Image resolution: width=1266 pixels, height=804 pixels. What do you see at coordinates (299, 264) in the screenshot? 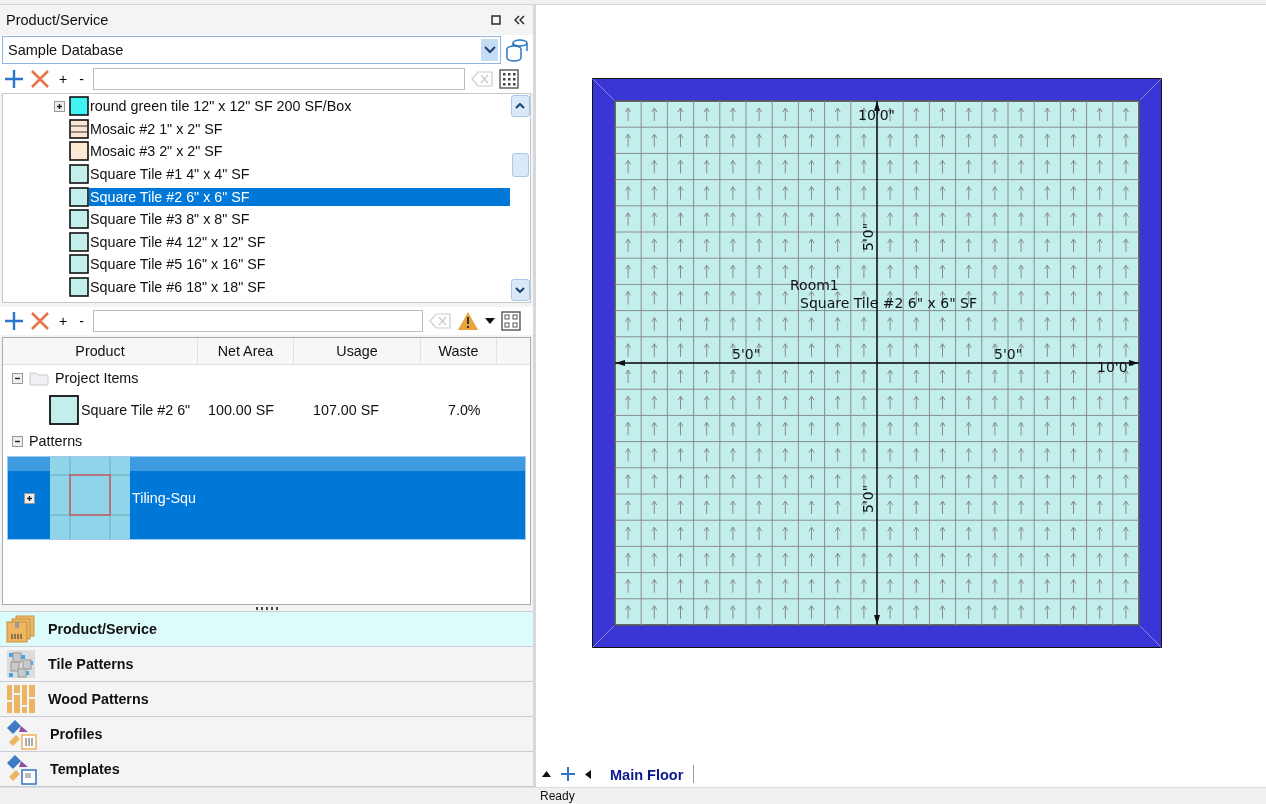
I see `catalog-item: Square Tile #5 16" x 16" SF` at bounding box center [299, 264].